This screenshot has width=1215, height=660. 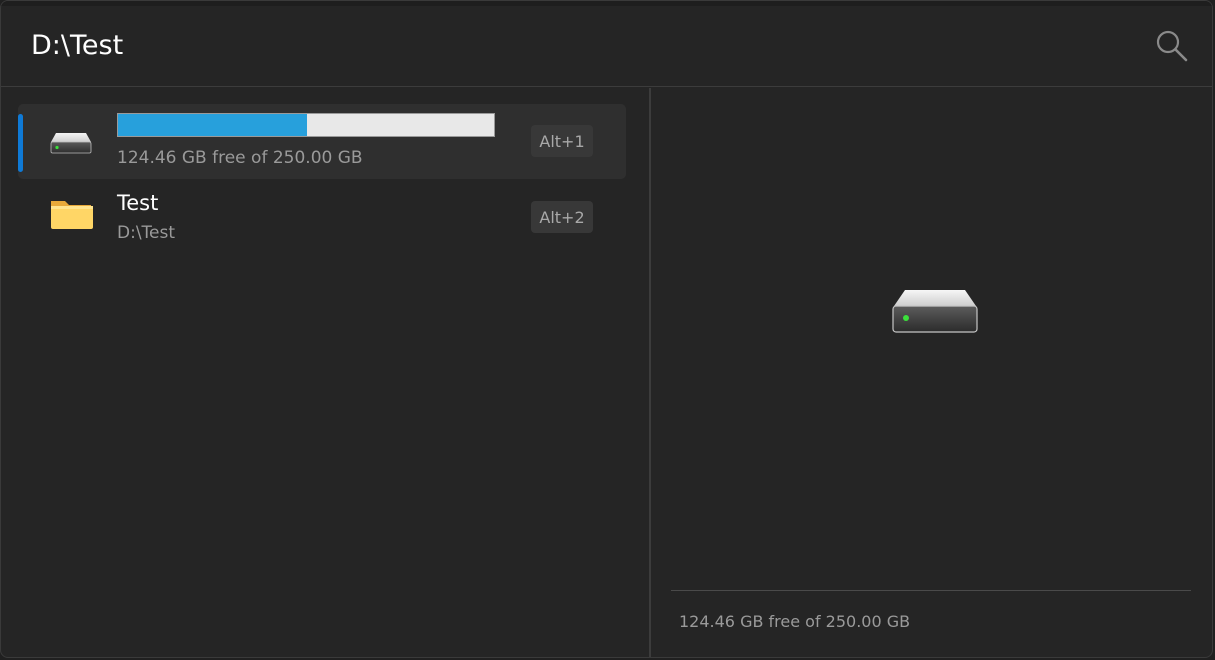 What do you see at coordinates (322, 216) in the screenshot?
I see `result-item-folder: Test D:\Test Alt+2` at bounding box center [322, 216].